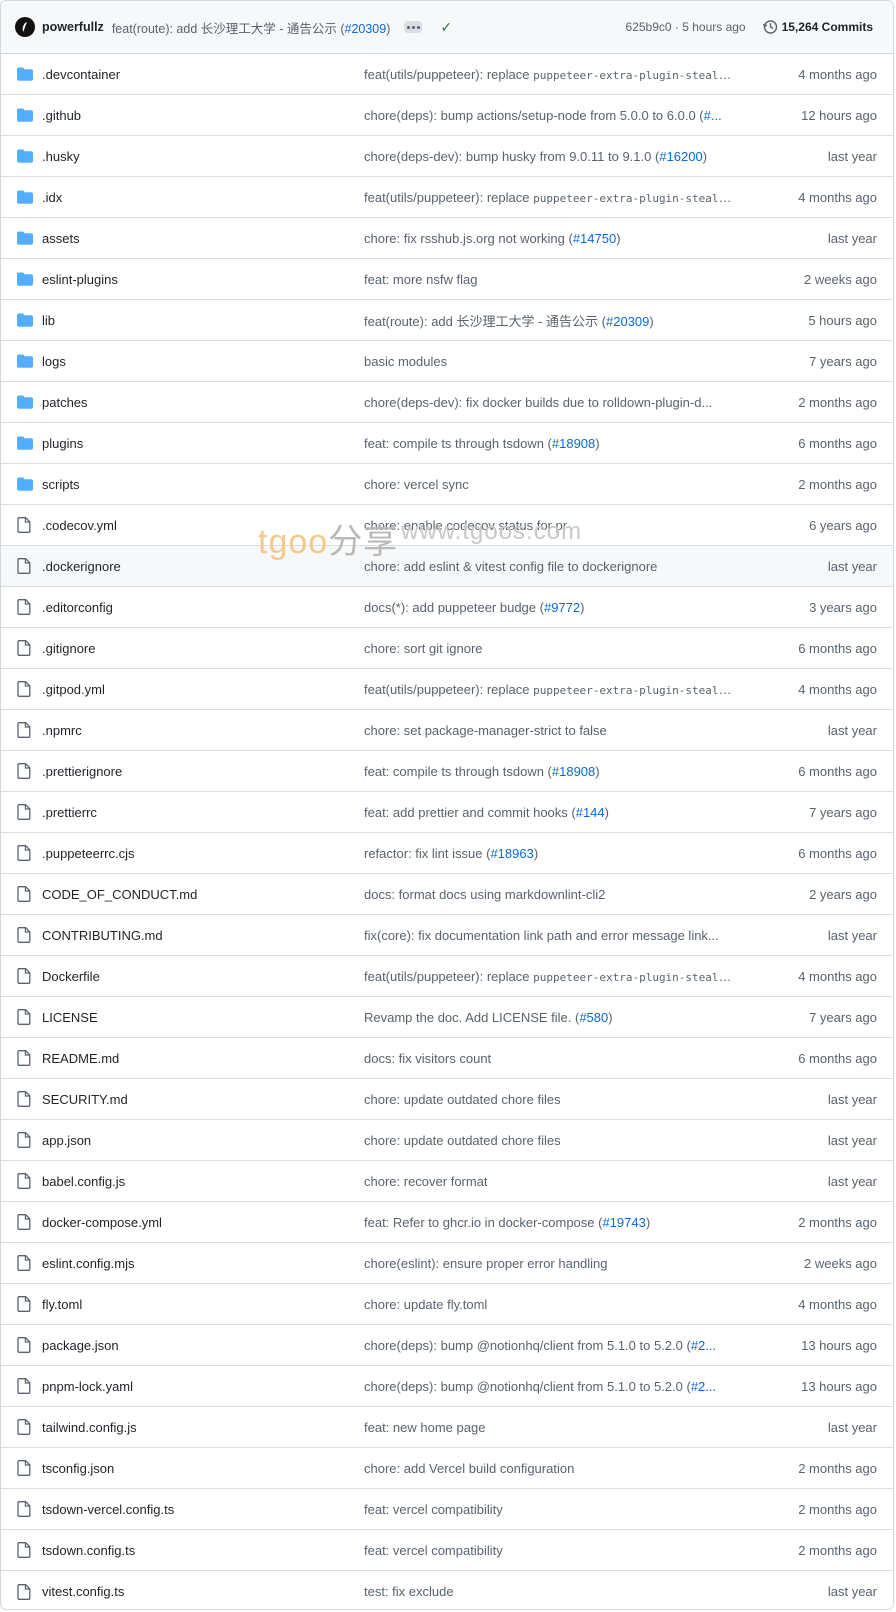 The height and width of the screenshot is (1612, 896). Describe the element at coordinates (462, 1140) in the screenshot. I see `commit-text: chore: update outdated chore files` at that location.